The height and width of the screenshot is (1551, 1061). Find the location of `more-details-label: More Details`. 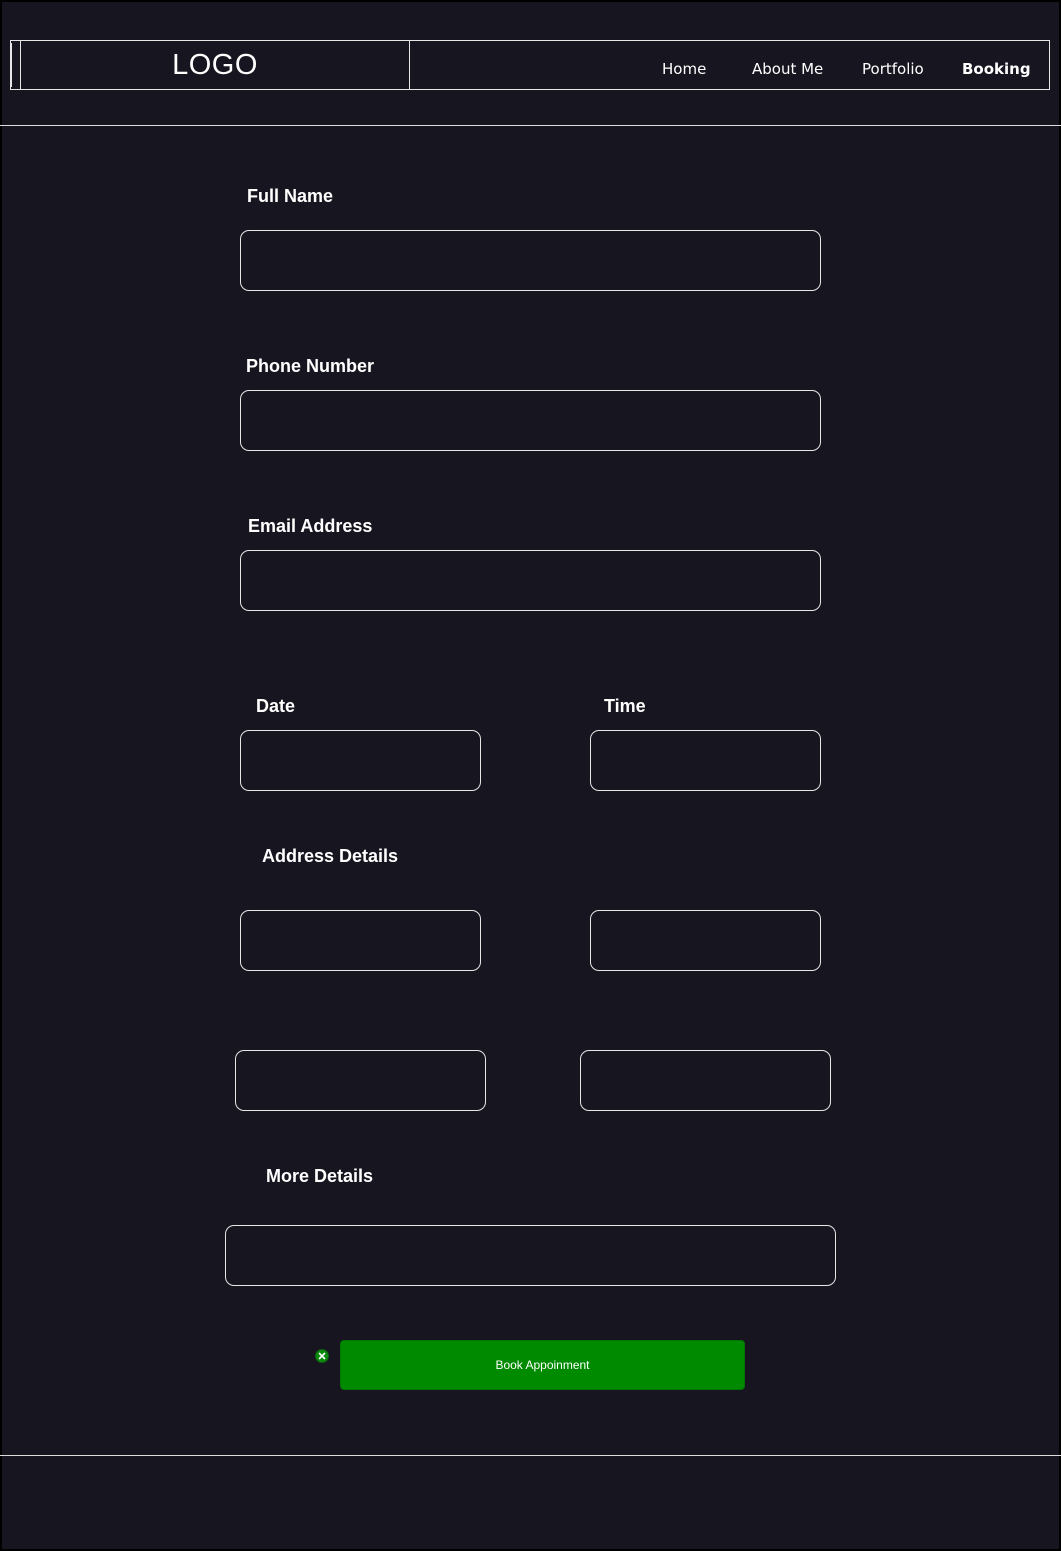

more-details-label: More Details is located at coordinates (320, 1176).